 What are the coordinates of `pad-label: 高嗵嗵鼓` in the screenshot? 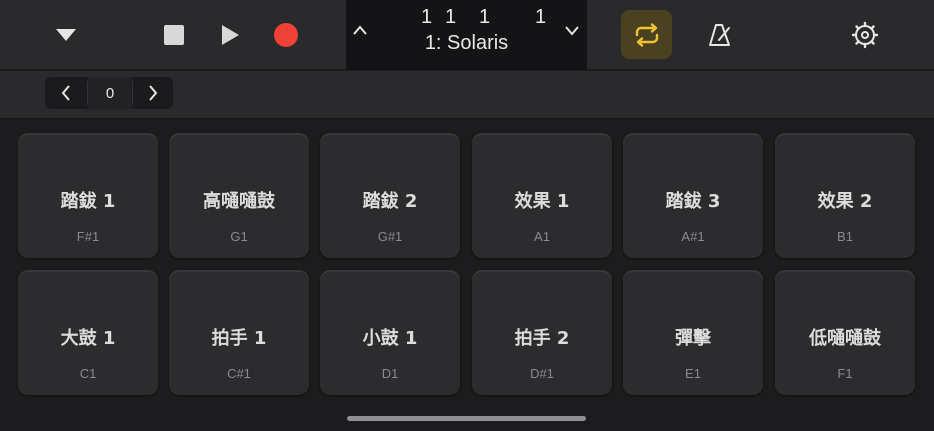 It's located at (239, 201).